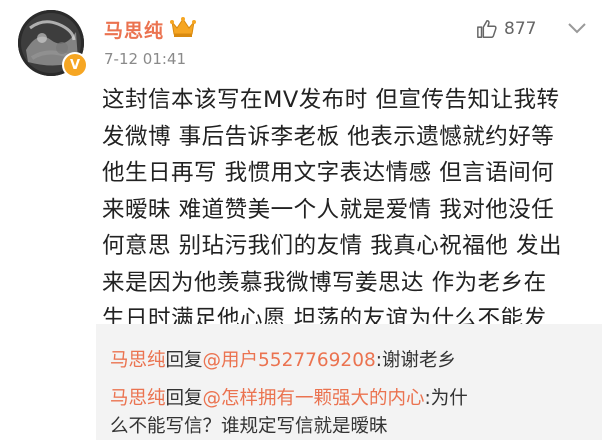 The image size is (602, 440). I want to click on reply-item: 马思纯回复@怎样拥有一颗强大的内心:为什, so click(289, 397).